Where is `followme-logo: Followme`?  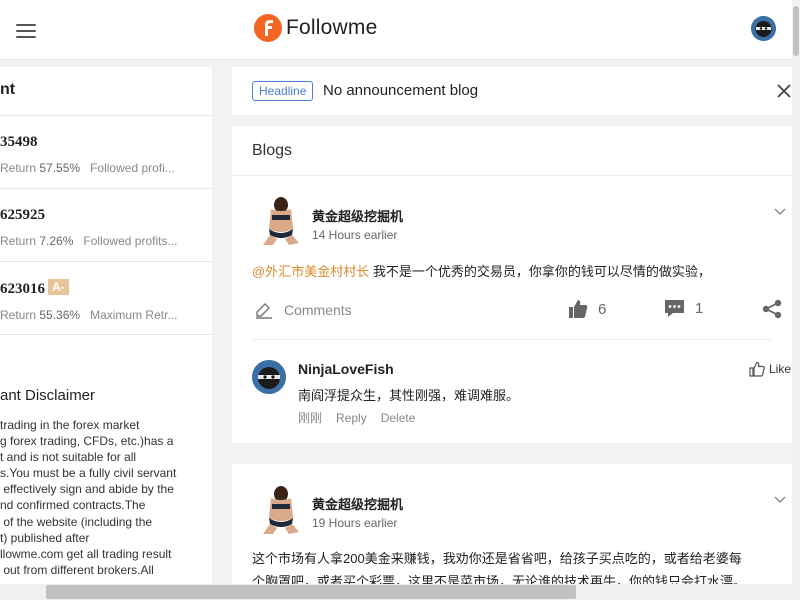
followme-logo: Followme is located at coordinates (315, 28).